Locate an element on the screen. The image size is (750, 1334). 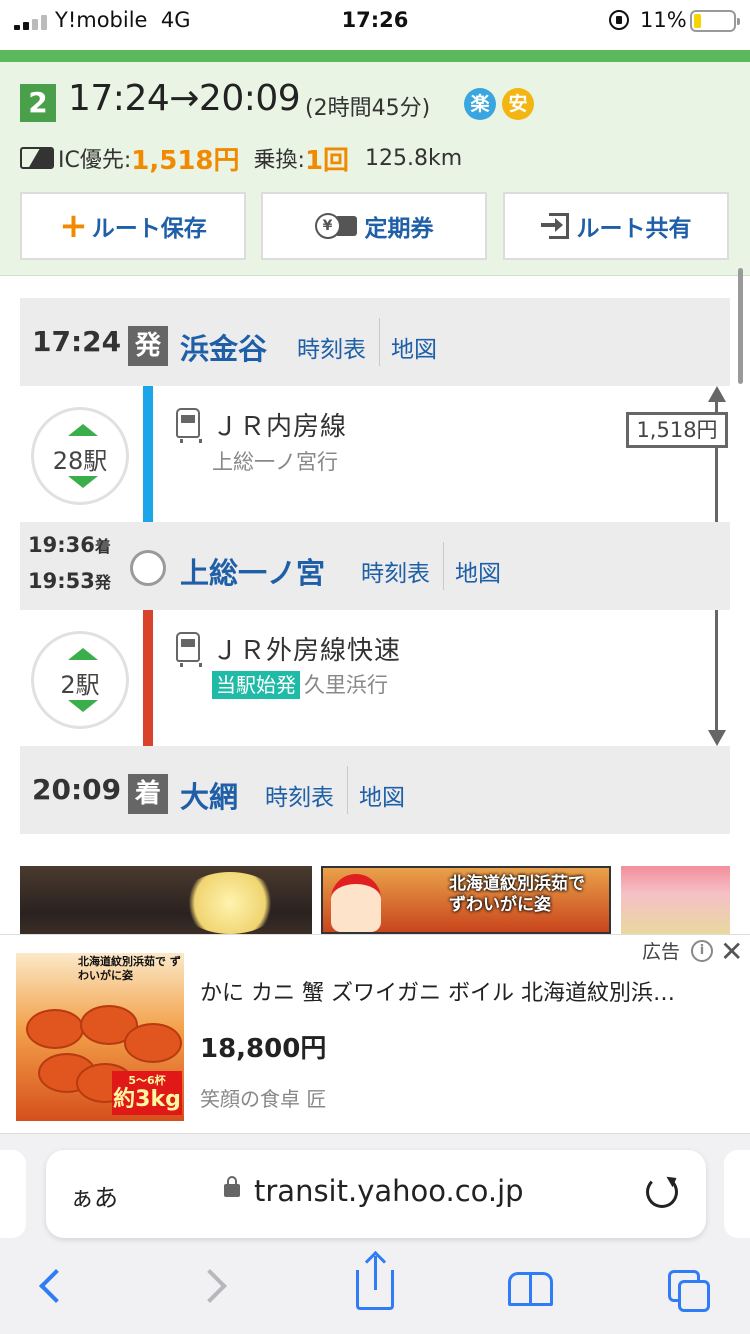
first-train-badge: 当駅始発 is located at coordinates (256, 685).